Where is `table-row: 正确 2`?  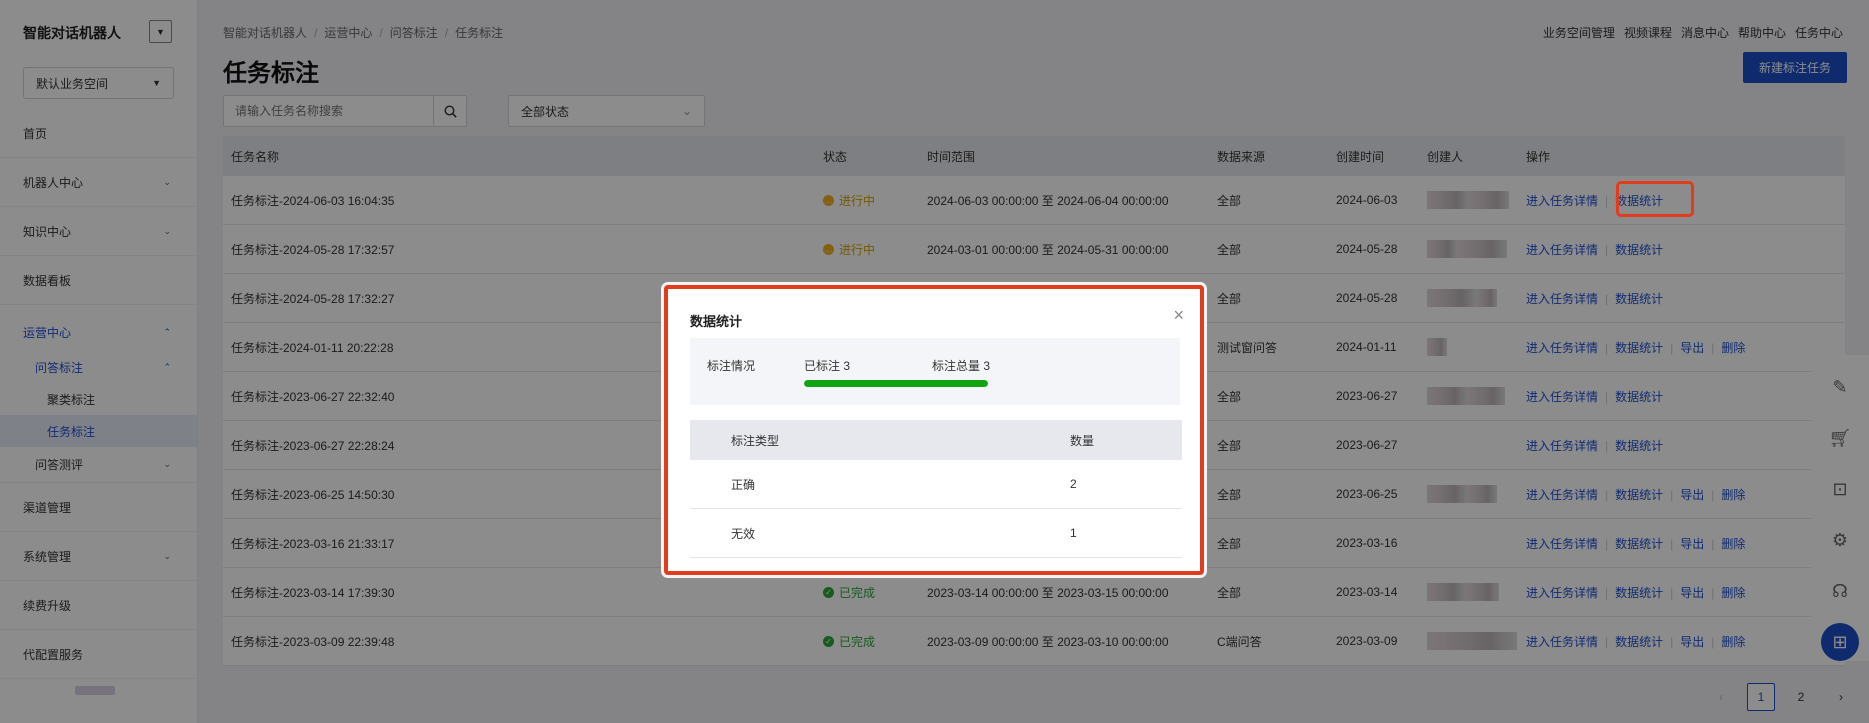 table-row: 正确 2 is located at coordinates (936, 484).